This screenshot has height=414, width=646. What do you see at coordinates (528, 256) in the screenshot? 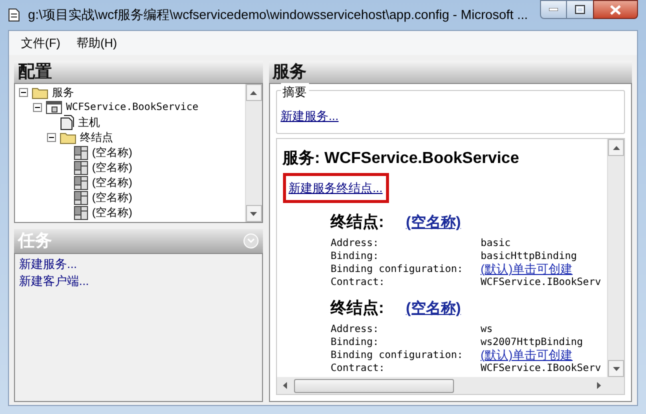
I see `field-value: basicHttpBinding` at bounding box center [528, 256].